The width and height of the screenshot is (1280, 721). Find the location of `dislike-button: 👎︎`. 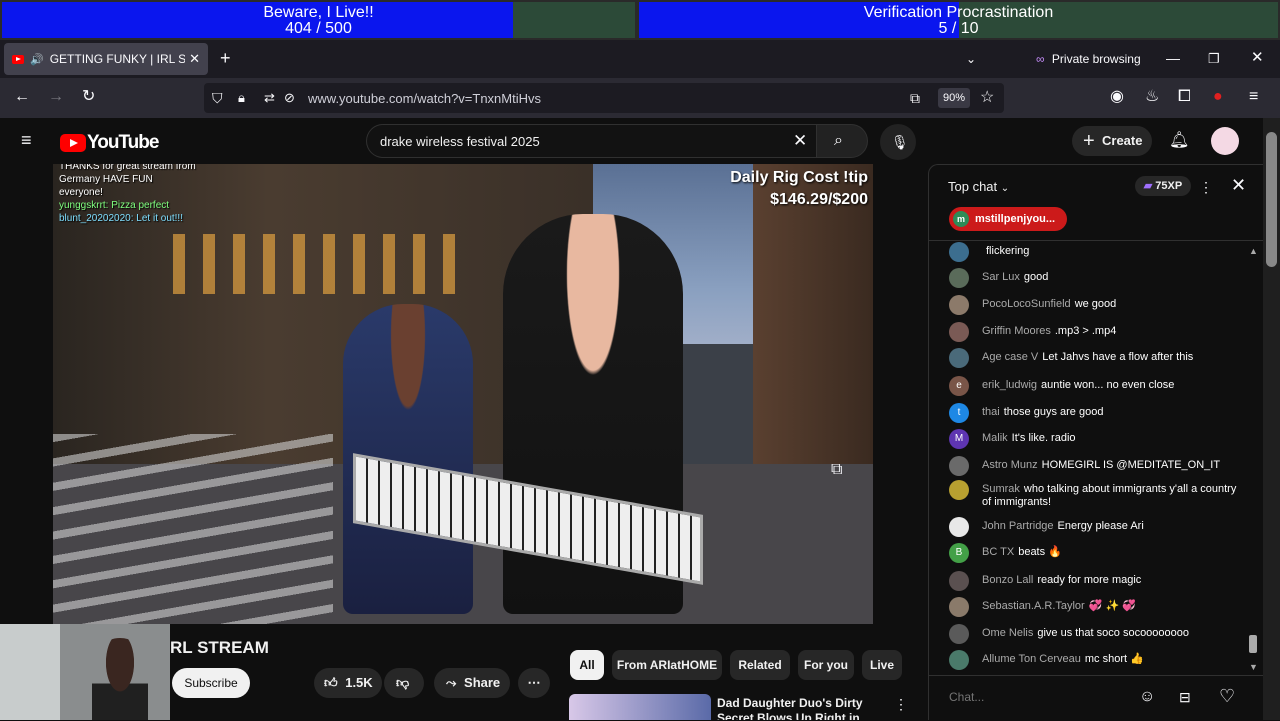

dislike-button: 👎︎ is located at coordinates (404, 683).